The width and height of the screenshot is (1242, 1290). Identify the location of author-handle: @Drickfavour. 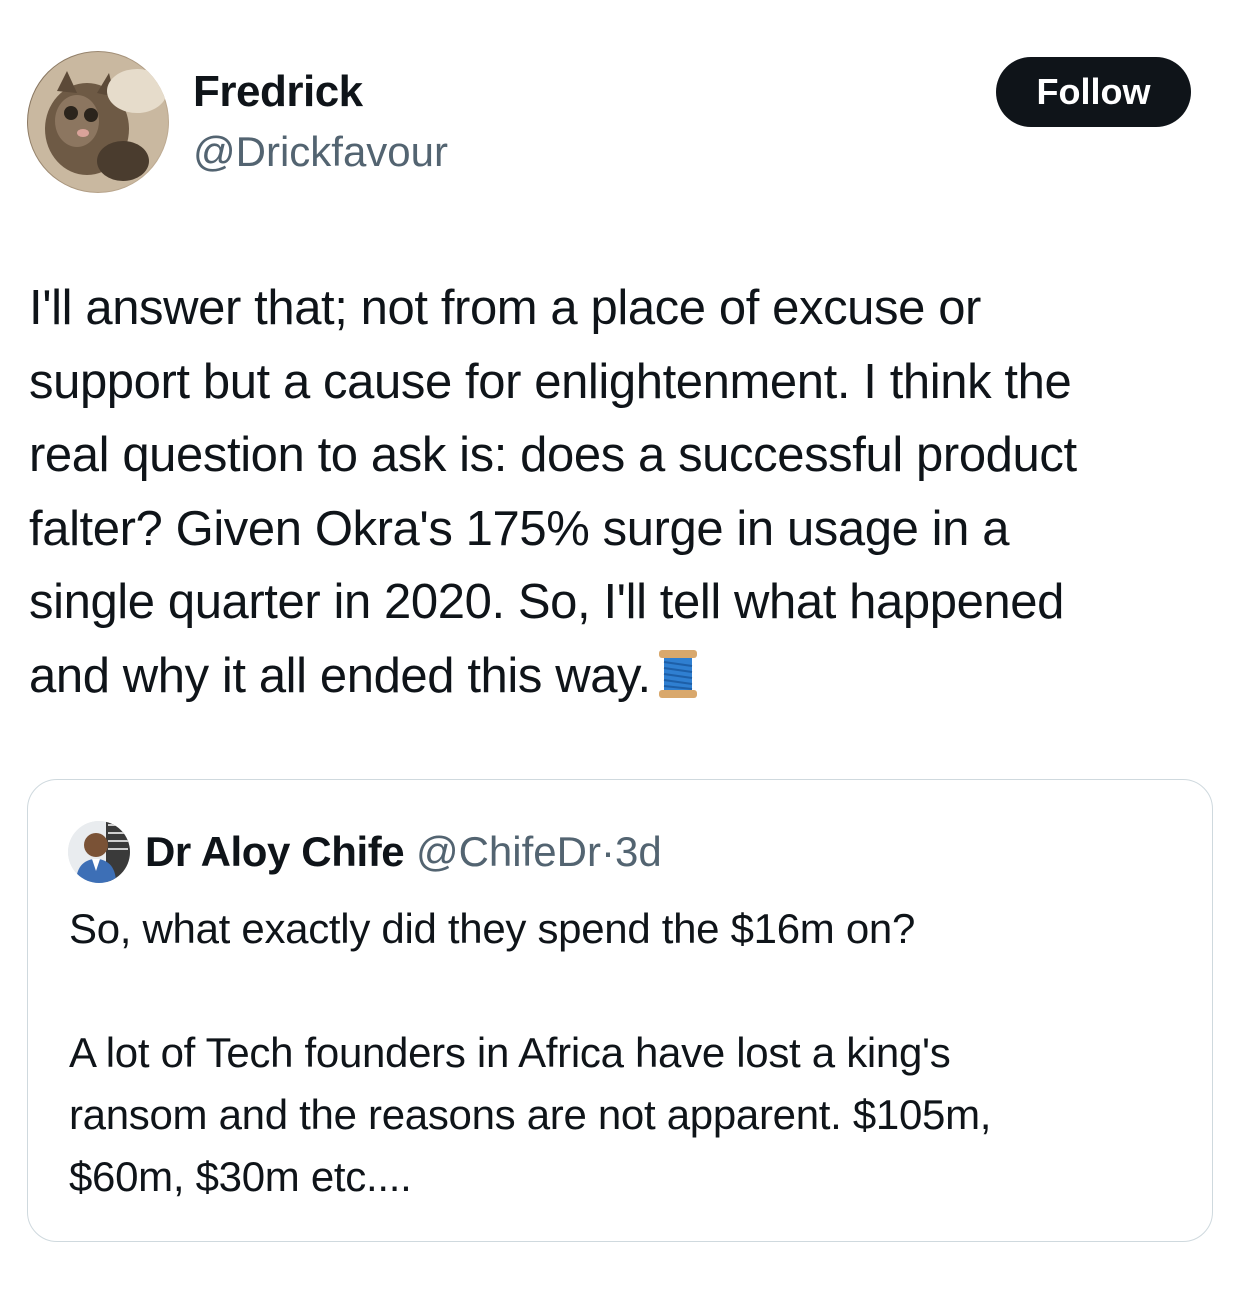
(320, 152).